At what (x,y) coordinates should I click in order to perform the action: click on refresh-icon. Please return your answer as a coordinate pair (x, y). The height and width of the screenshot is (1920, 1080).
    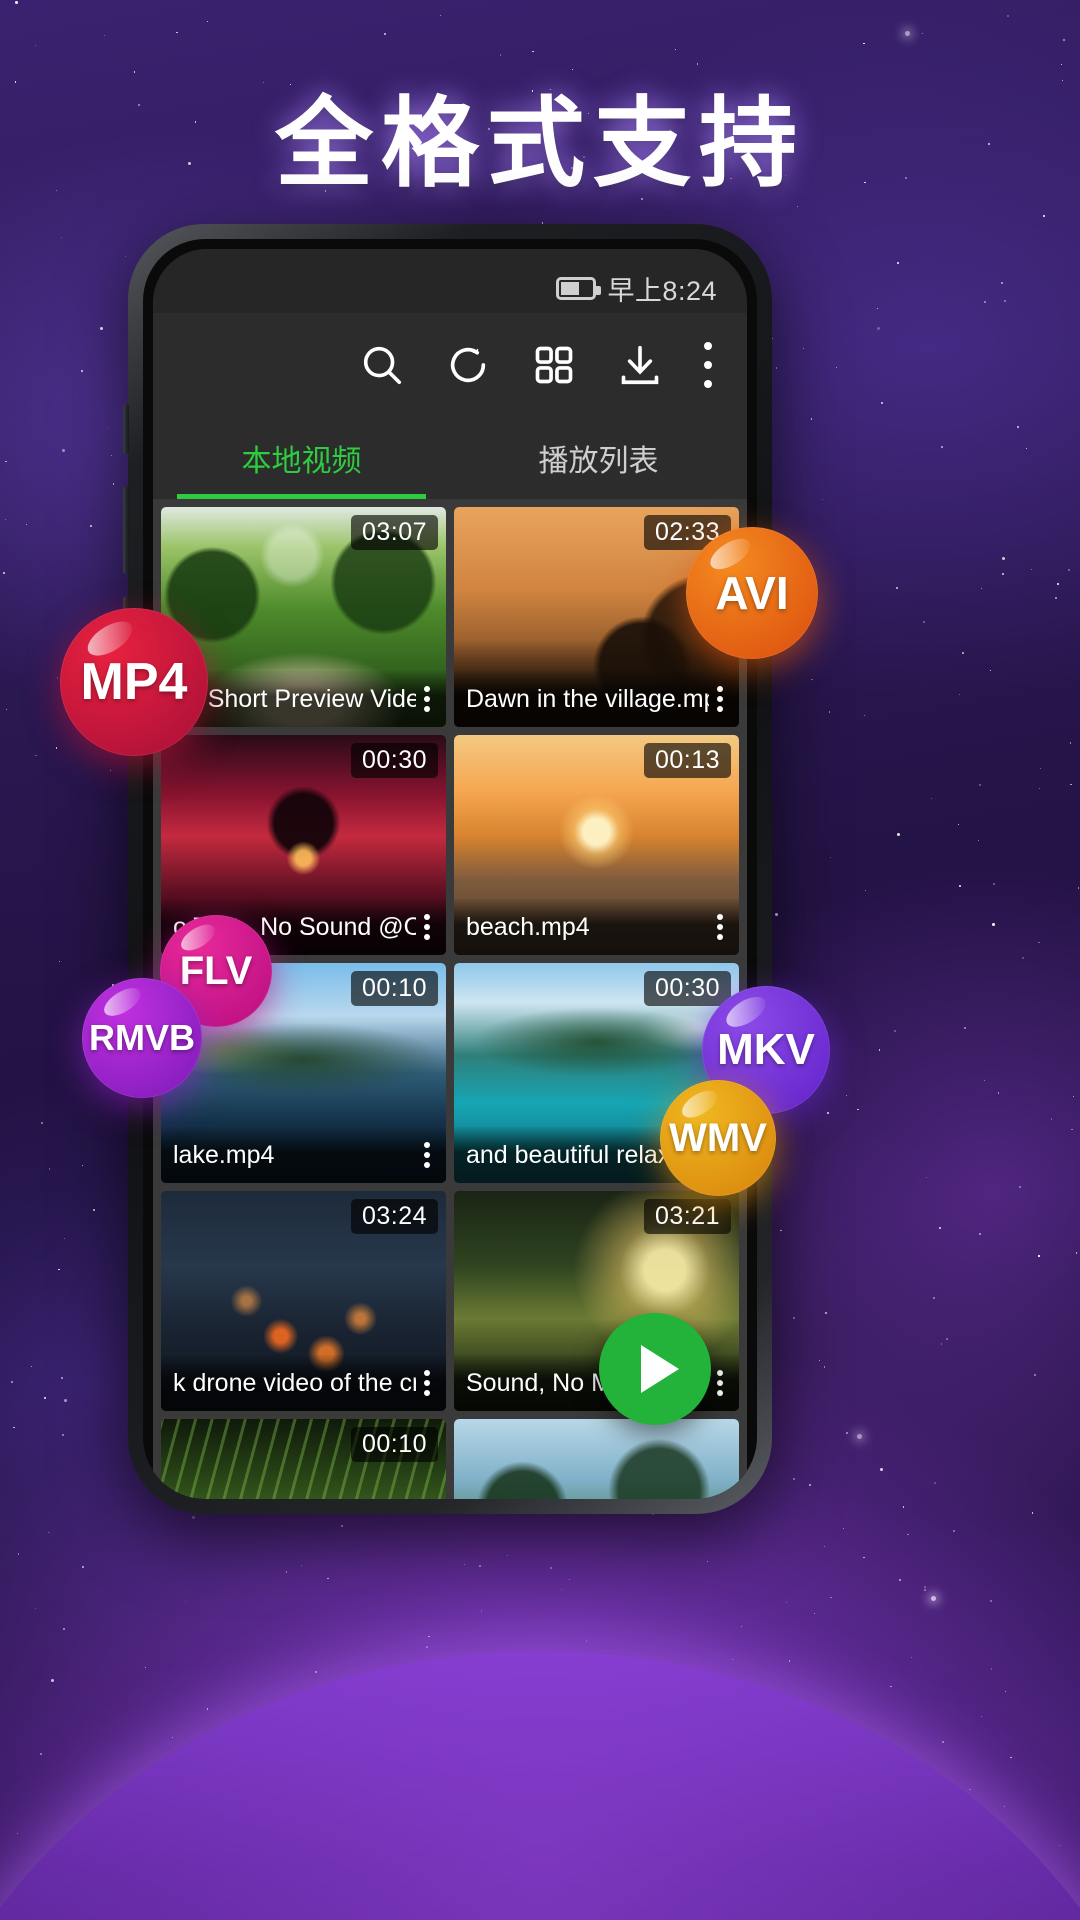
    Looking at the image, I should click on (468, 365).